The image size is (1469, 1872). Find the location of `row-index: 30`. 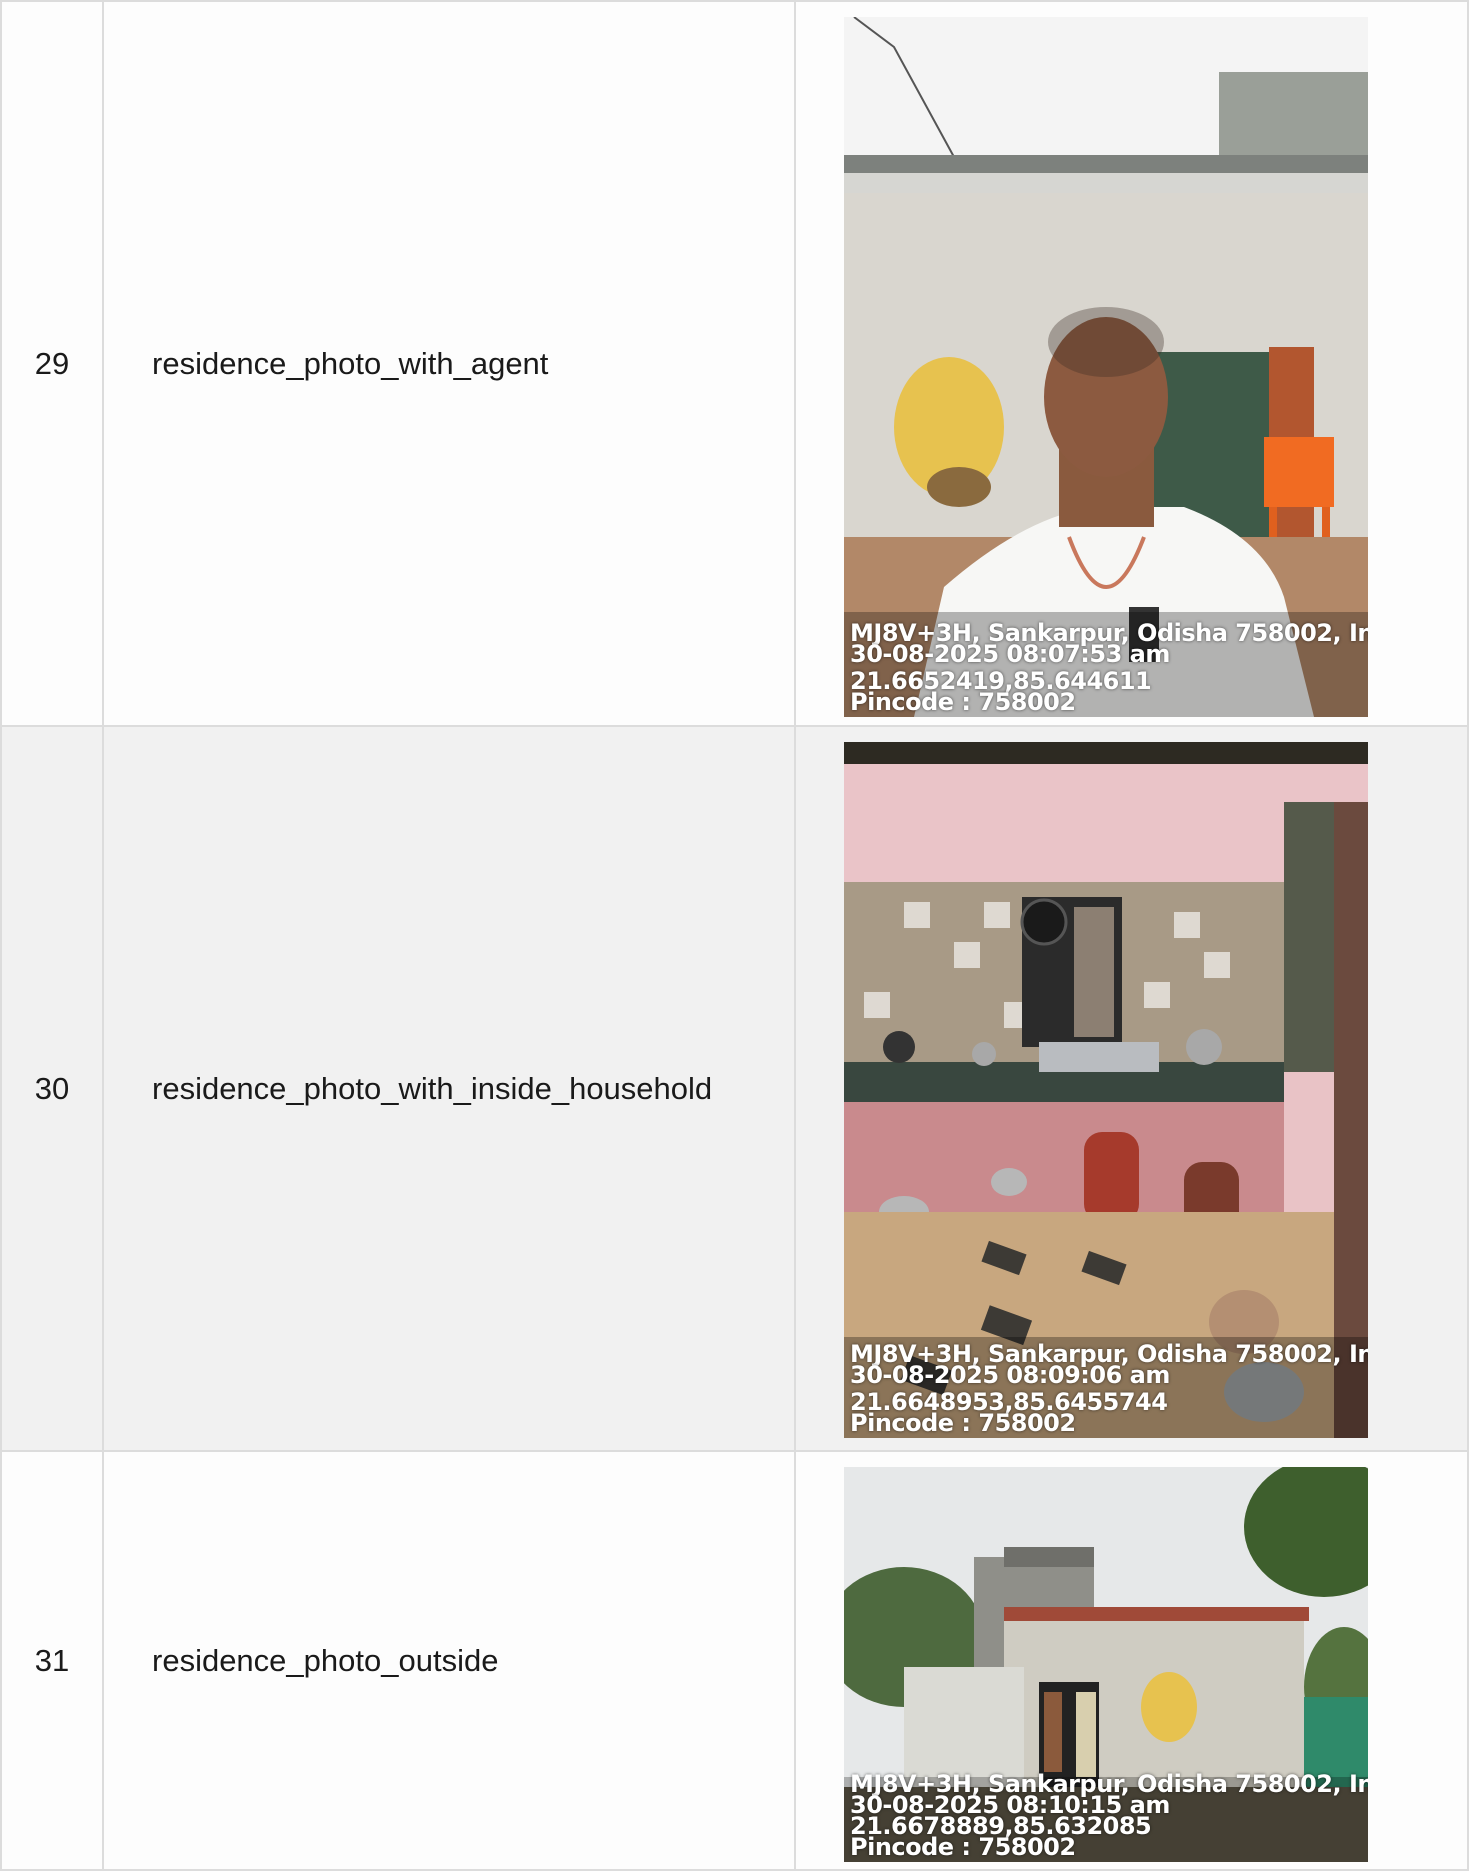

row-index: 30 is located at coordinates (52, 1088).